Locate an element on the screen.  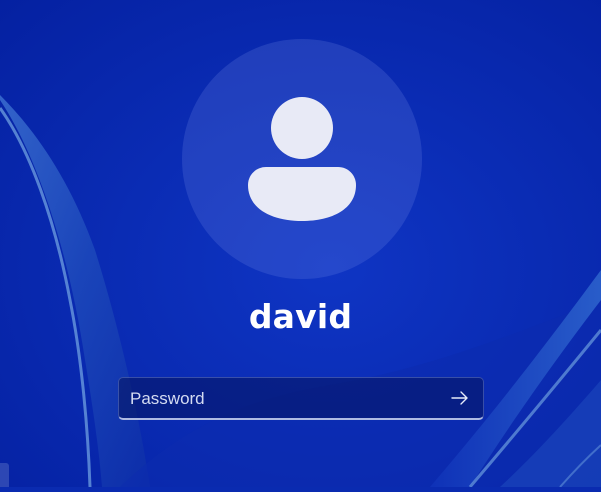
arrow-right-icon is located at coordinates (459, 398).